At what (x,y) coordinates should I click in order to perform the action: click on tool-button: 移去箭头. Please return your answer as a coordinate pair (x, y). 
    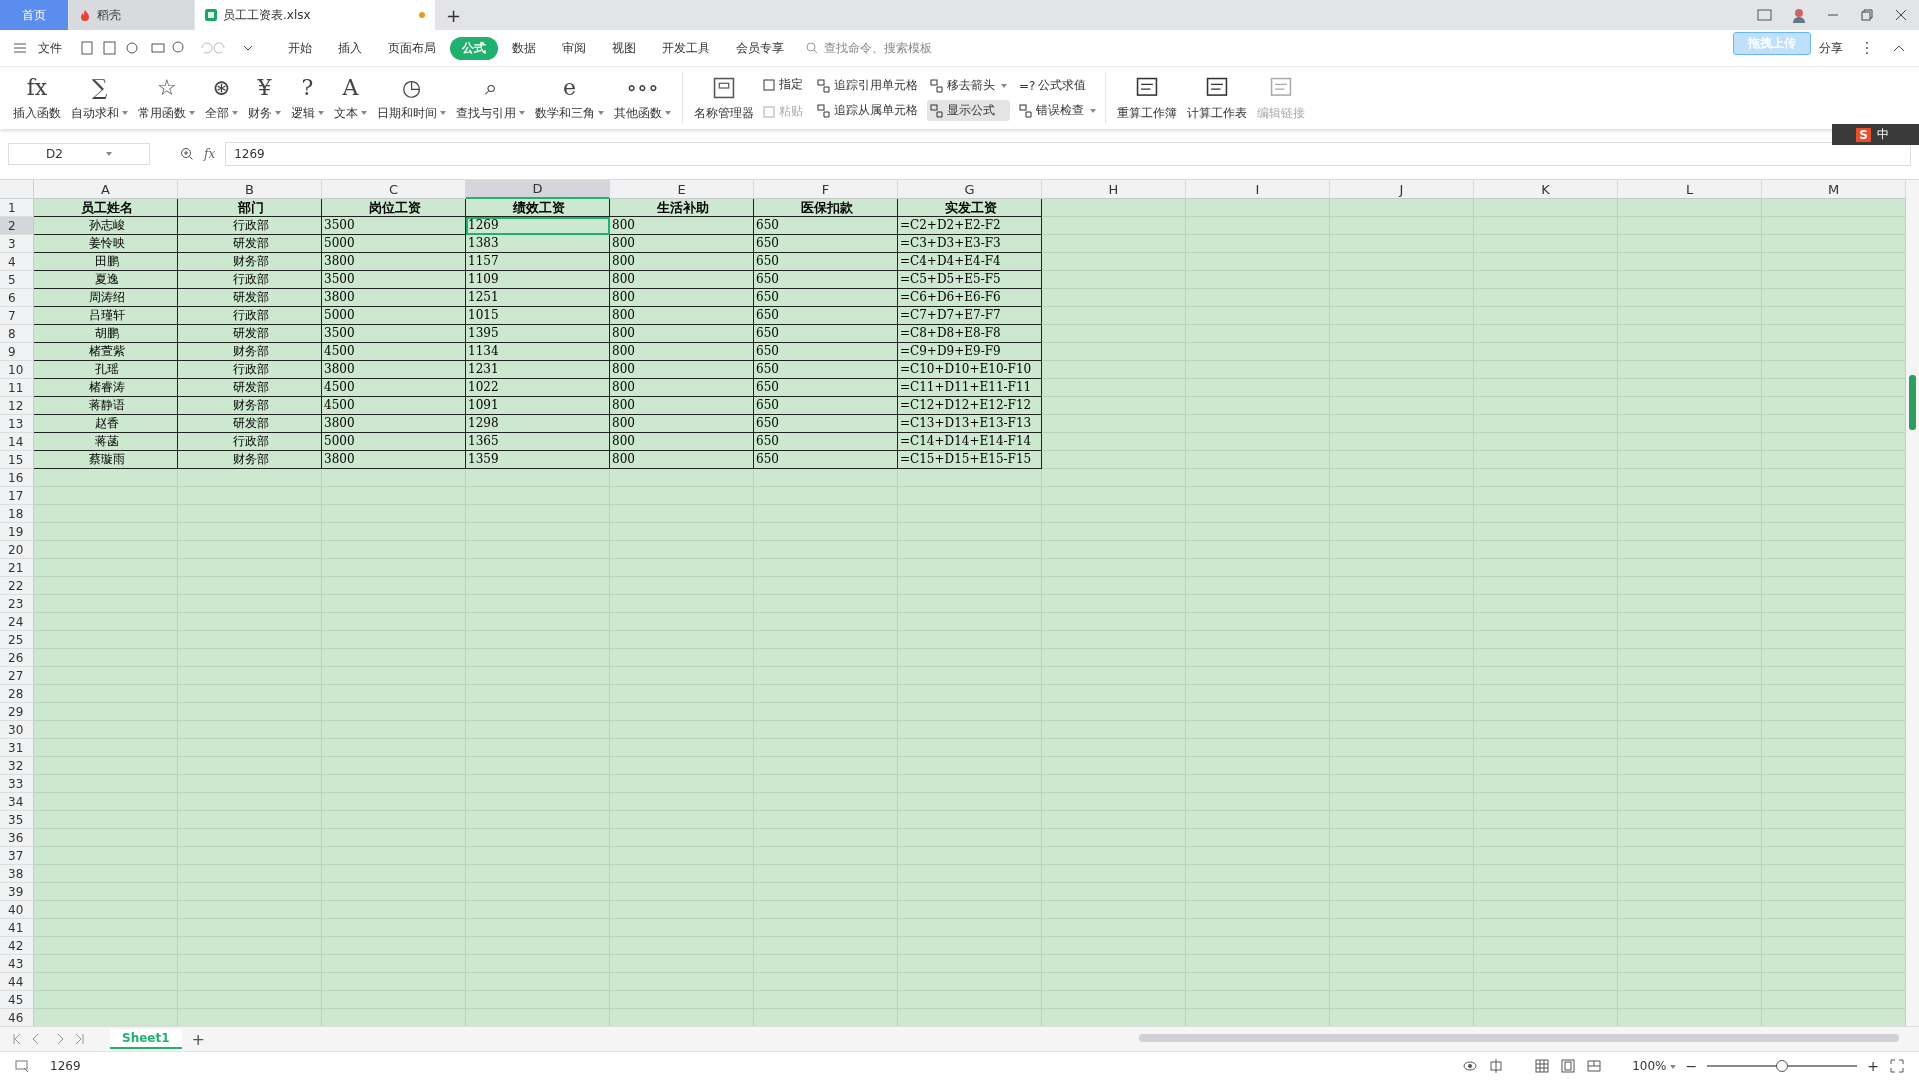
    Looking at the image, I should click on (968, 85).